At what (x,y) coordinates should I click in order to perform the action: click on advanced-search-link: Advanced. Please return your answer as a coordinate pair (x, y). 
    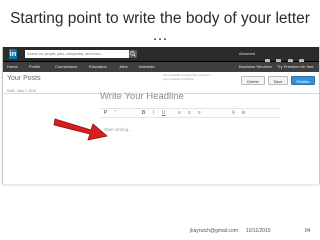
    Looking at the image, I should click on (247, 54).